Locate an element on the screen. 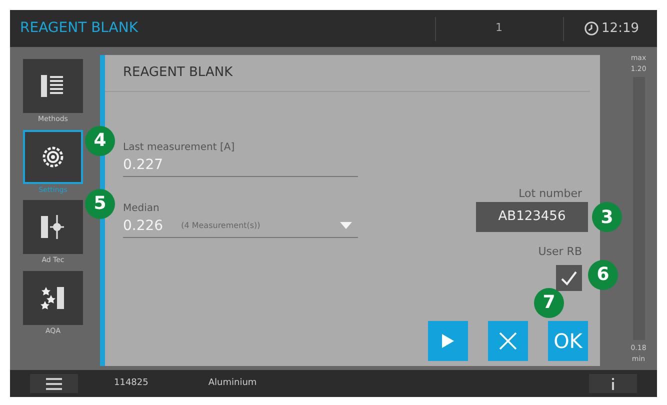  field-label: Median is located at coordinates (141, 209).